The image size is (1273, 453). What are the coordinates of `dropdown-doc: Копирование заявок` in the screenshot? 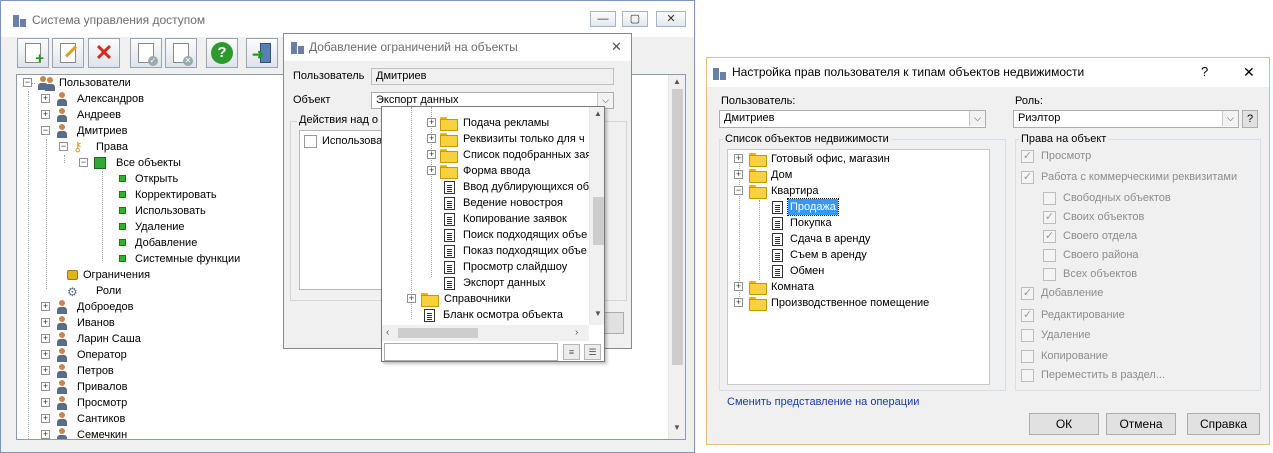 It's located at (519, 219).